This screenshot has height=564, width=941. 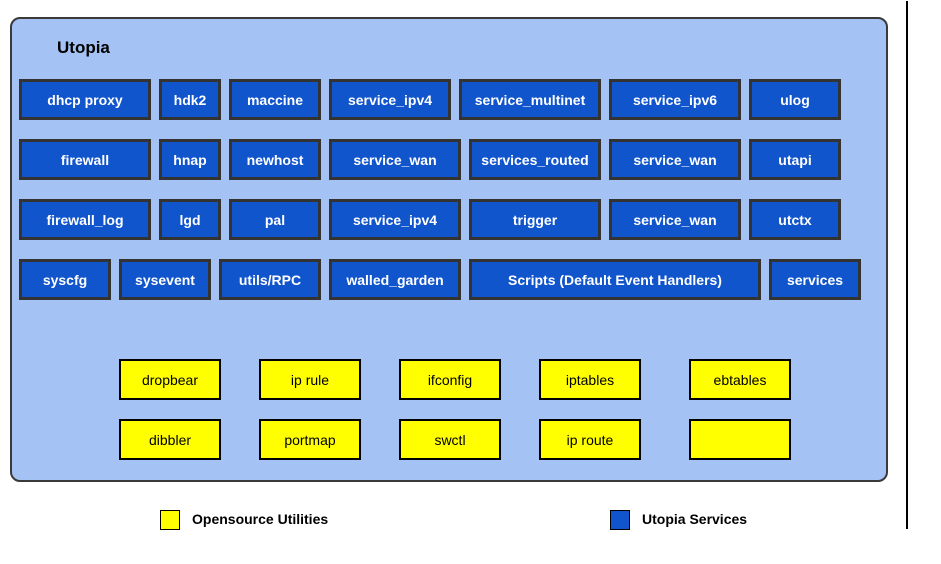 I want to click on utility-box-label: ip route, so click(x=590, y=439).